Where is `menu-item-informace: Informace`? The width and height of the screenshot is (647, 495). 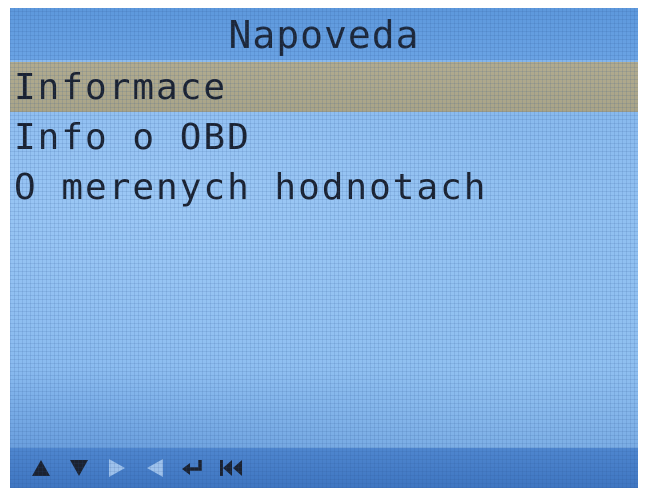 menu-item-informace: Informace is located at coordinates (324, 87).